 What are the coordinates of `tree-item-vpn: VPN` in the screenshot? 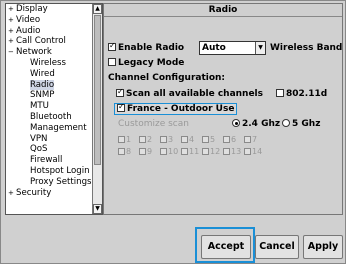 It's located at (49, 139).